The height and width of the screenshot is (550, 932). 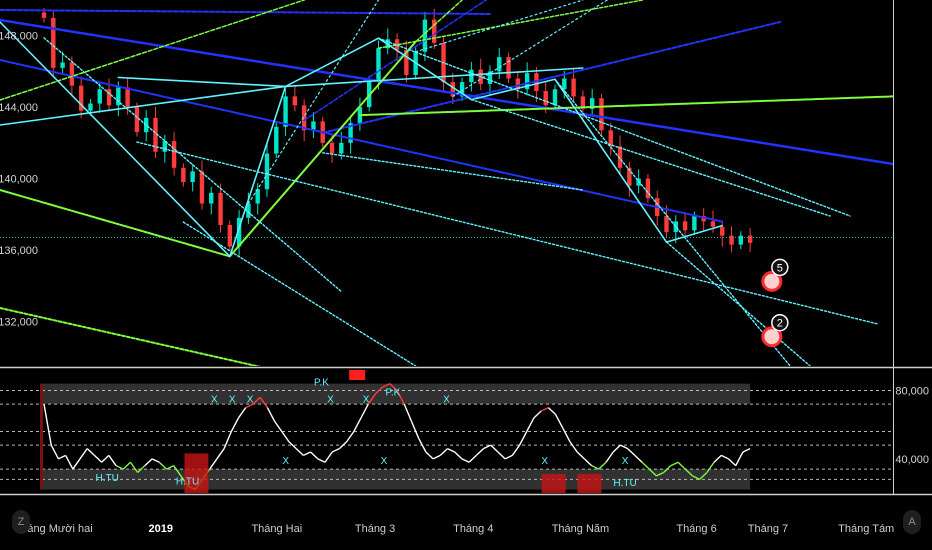 I want to click on price-axis-tick: 136,000, so click(x=19, y=251).